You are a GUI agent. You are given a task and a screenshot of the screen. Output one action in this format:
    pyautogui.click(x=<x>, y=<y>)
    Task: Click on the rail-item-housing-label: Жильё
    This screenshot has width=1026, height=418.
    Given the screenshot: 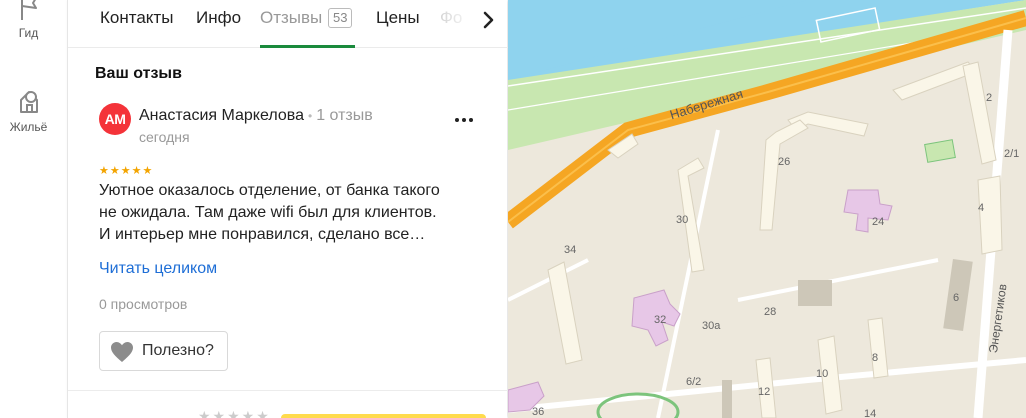 What is the action you would take?
    pyautogui.click(x=28, y=127)
    